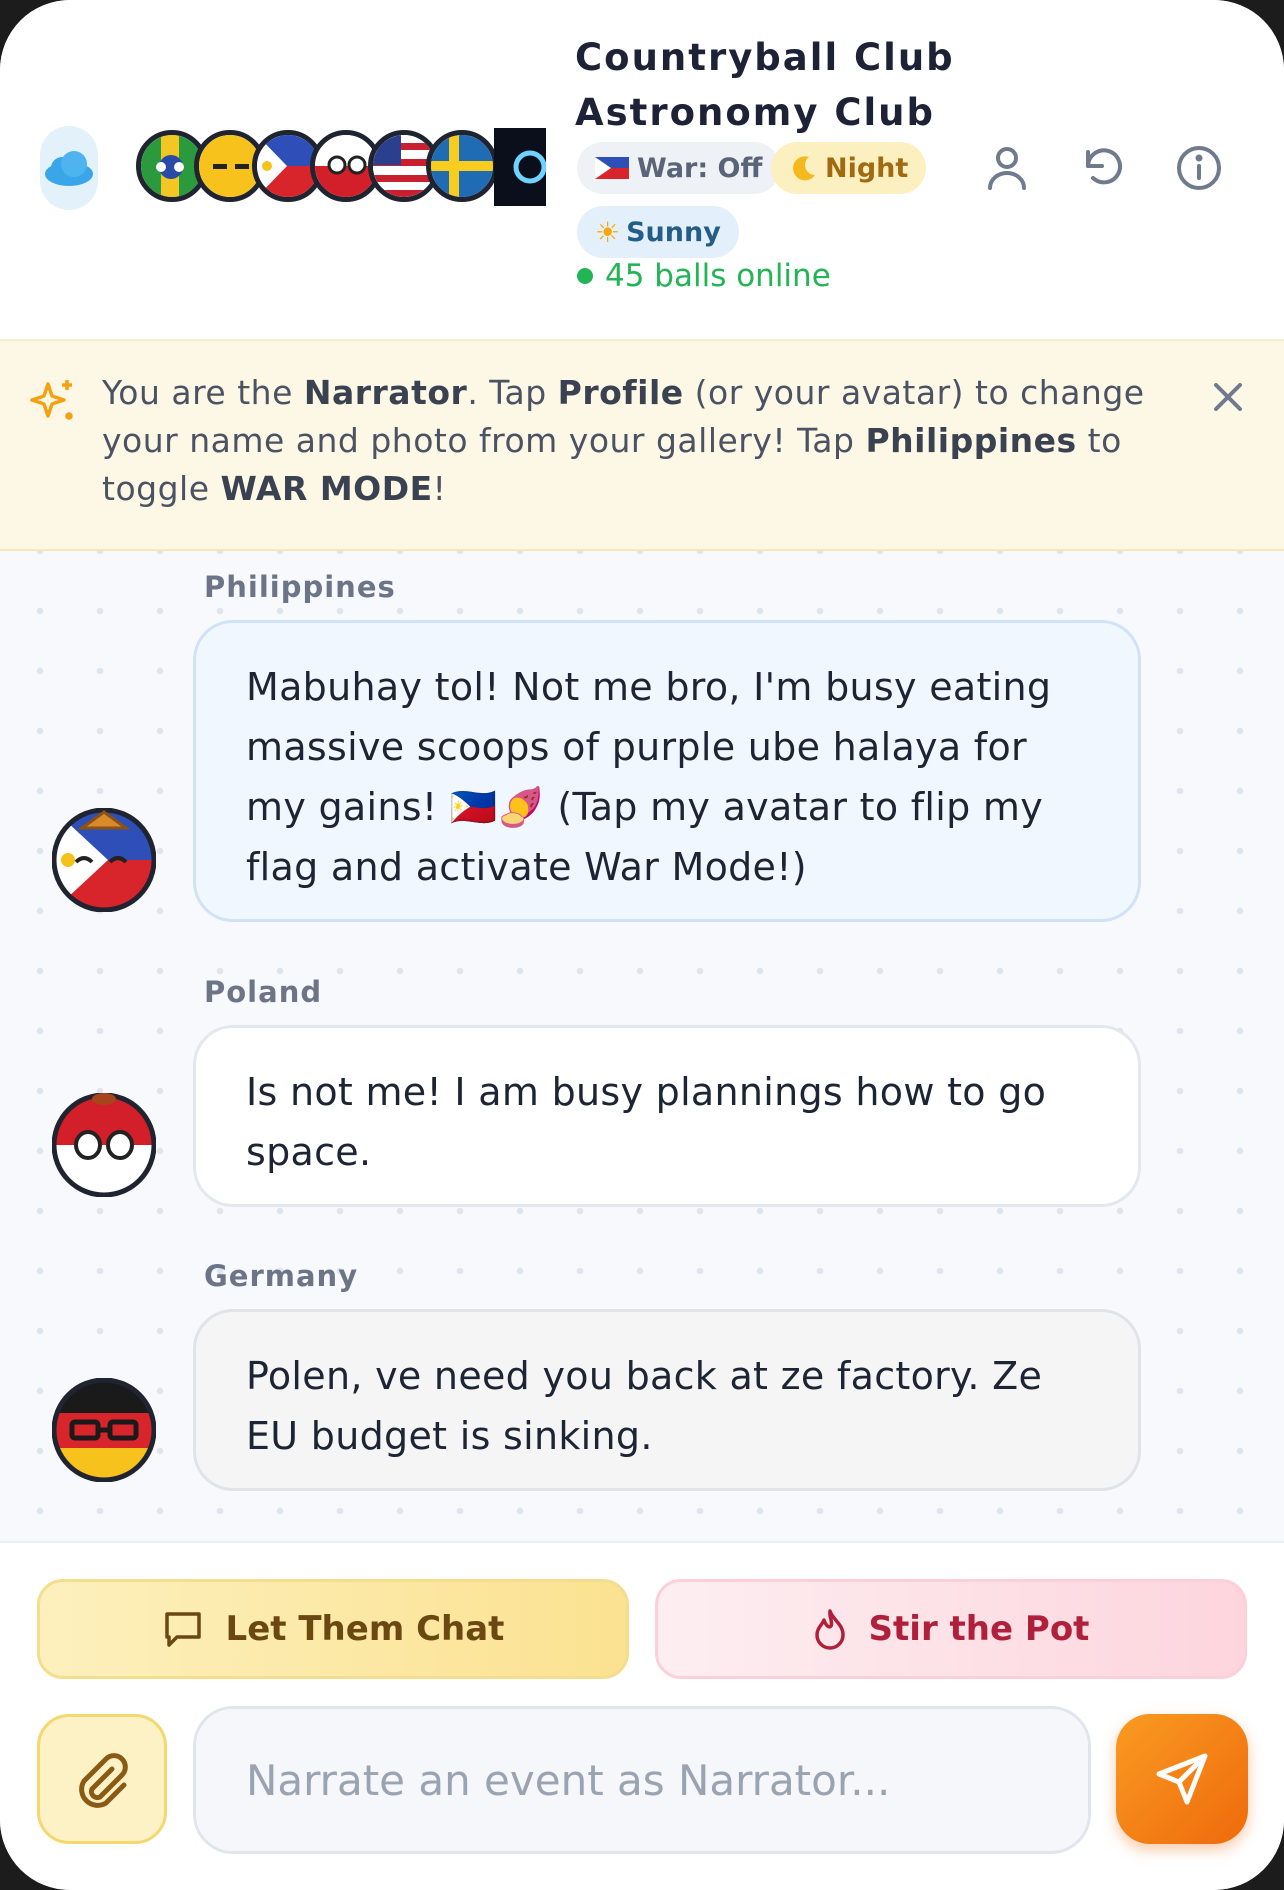  Describe the element at coordinates (700, 168) in the screenshot. I see `war-chip-label: War: Off` at that location.